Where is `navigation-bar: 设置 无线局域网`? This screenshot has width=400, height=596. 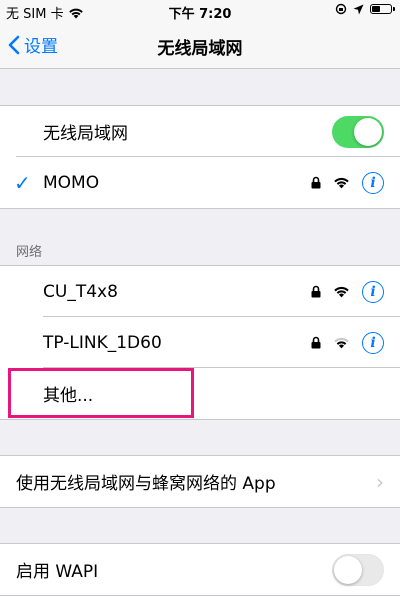
navigation-bar: 设置 无线局域网 is located at coordinates (200, 45).